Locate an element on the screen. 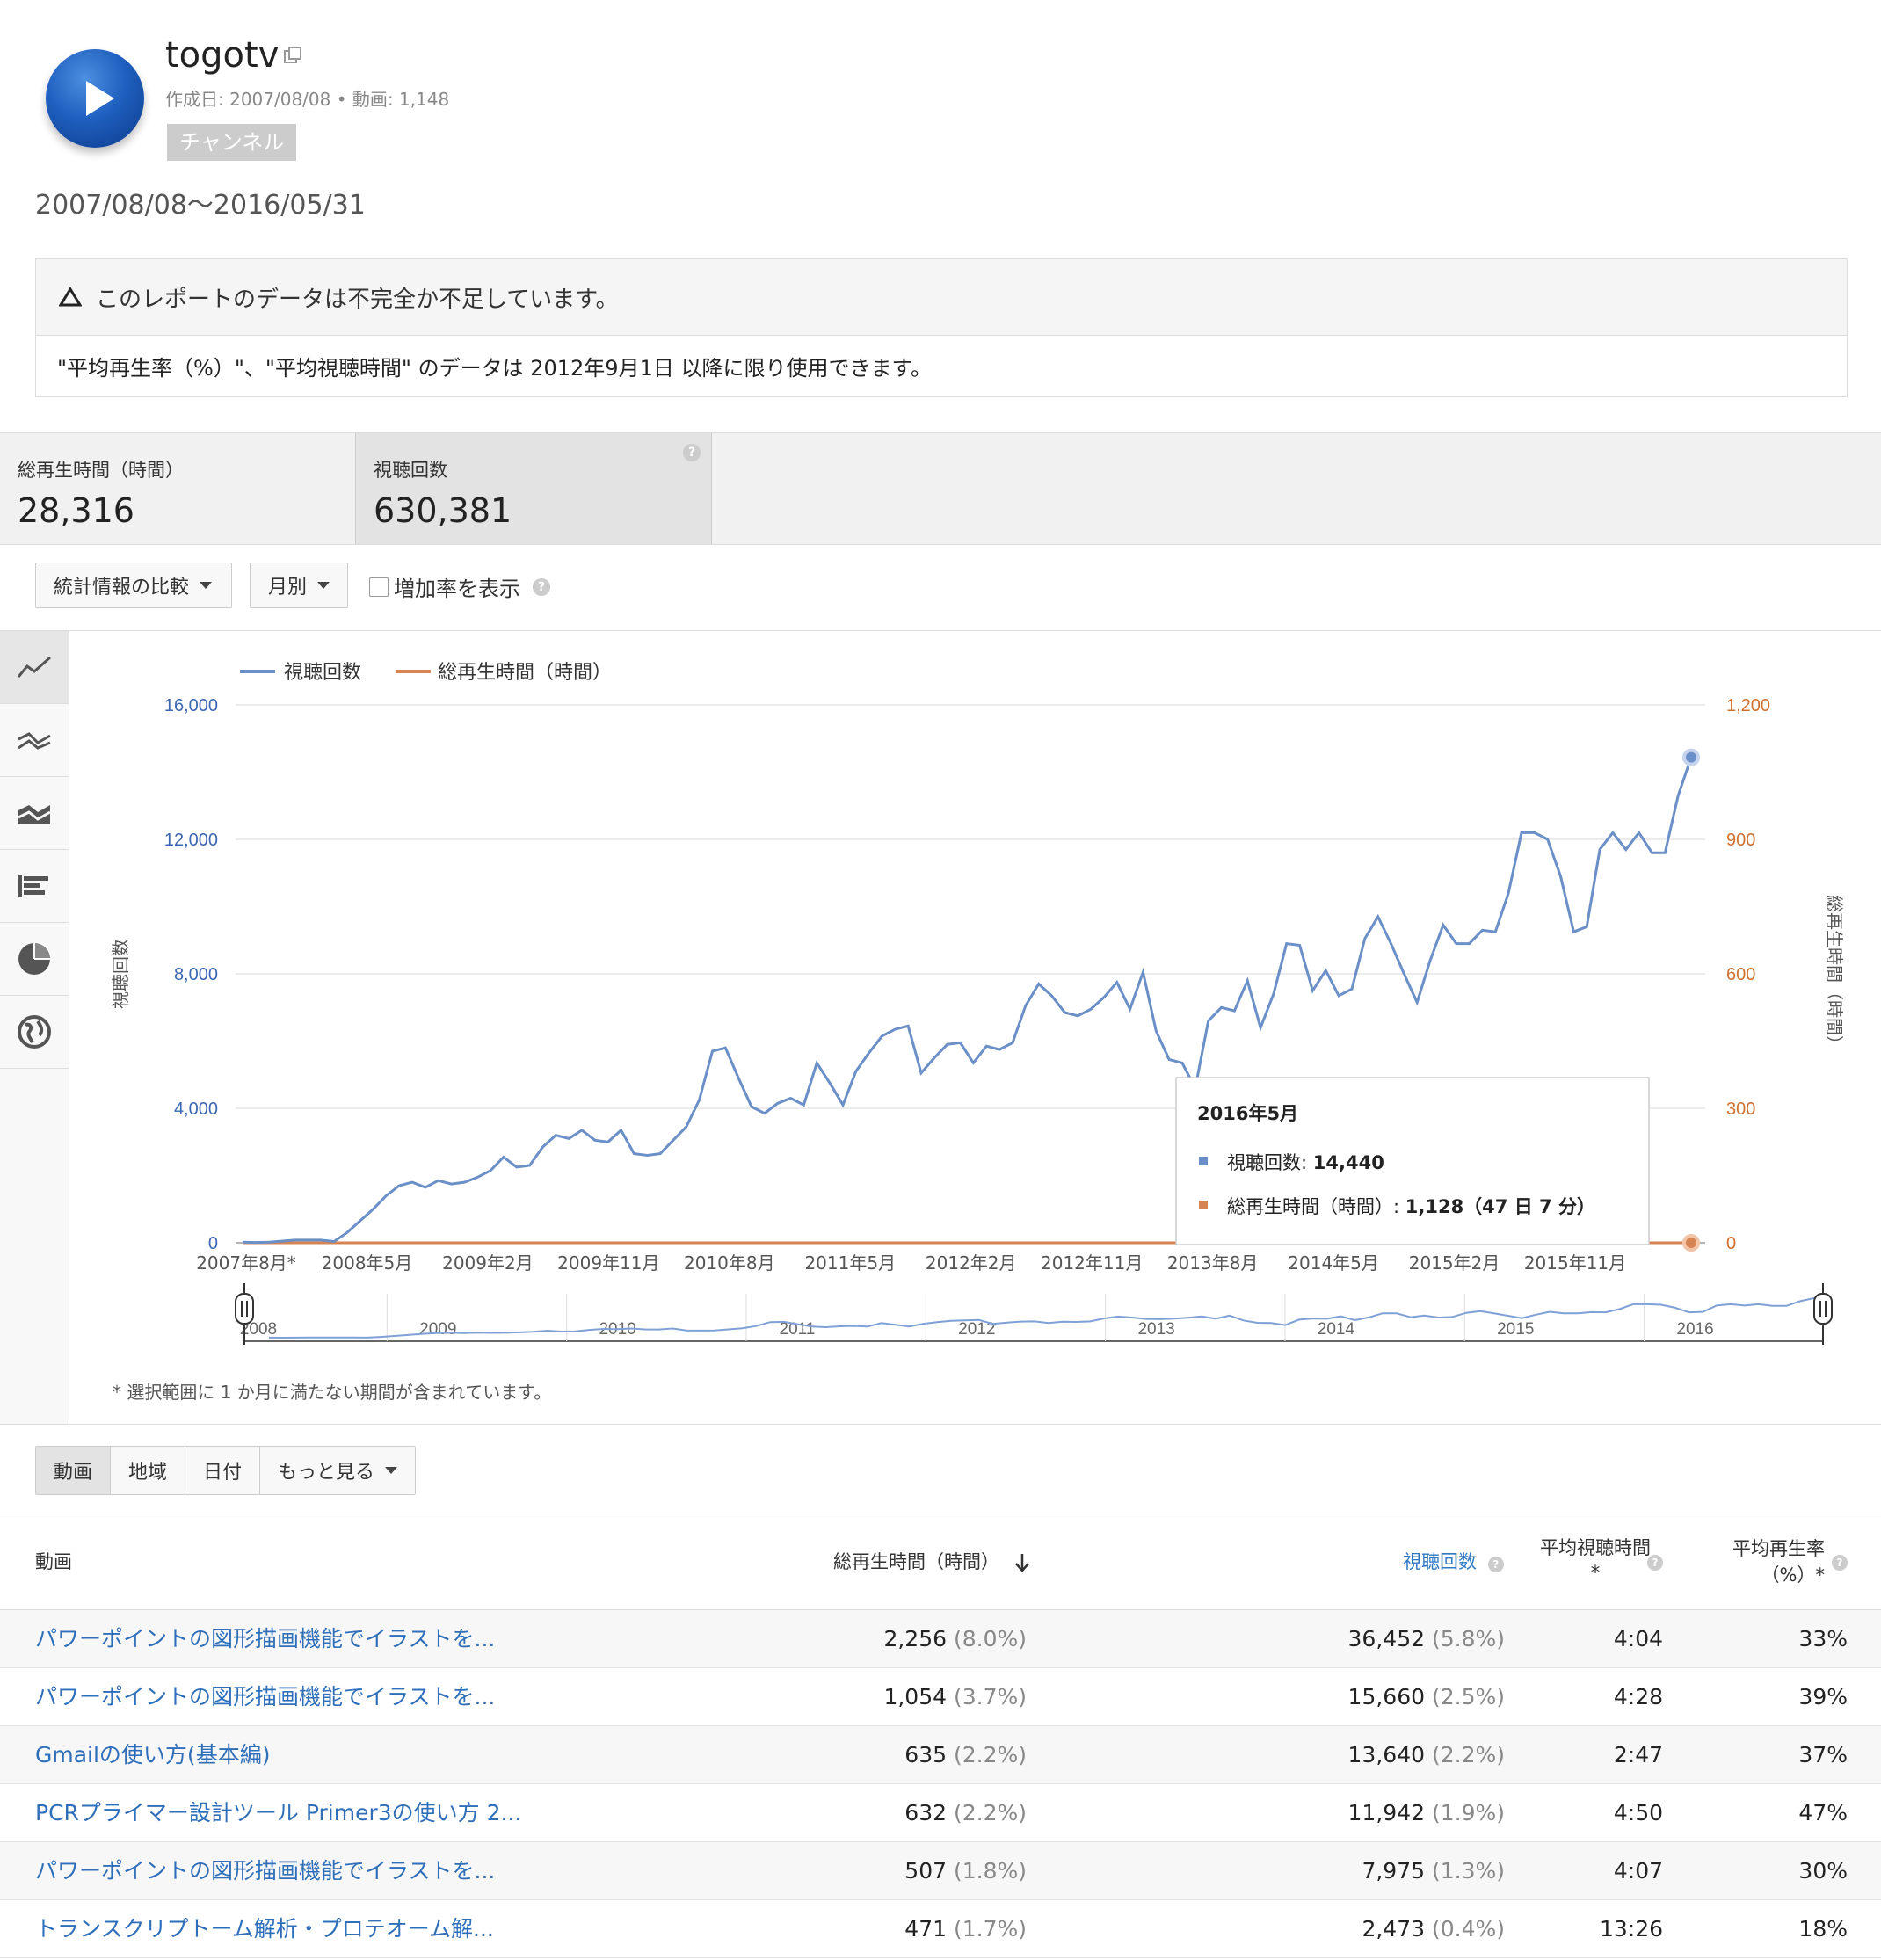  report-tabs: 動画 地域 日付 もっと見る is located at coordinates (226, 1470).